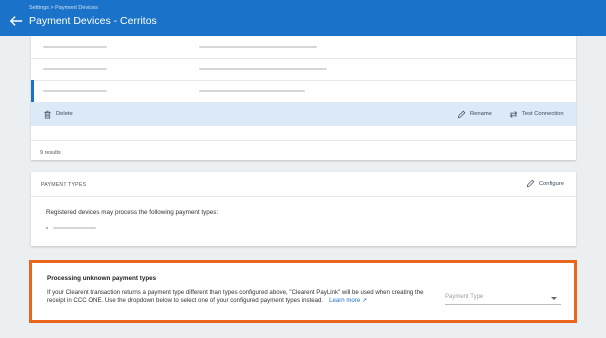 This screenshot has width=606, height=338. Describe the element at coordinates (93, 21) in the screenshot. I see `page-title: Payment Devices - Cerritos` at that location.